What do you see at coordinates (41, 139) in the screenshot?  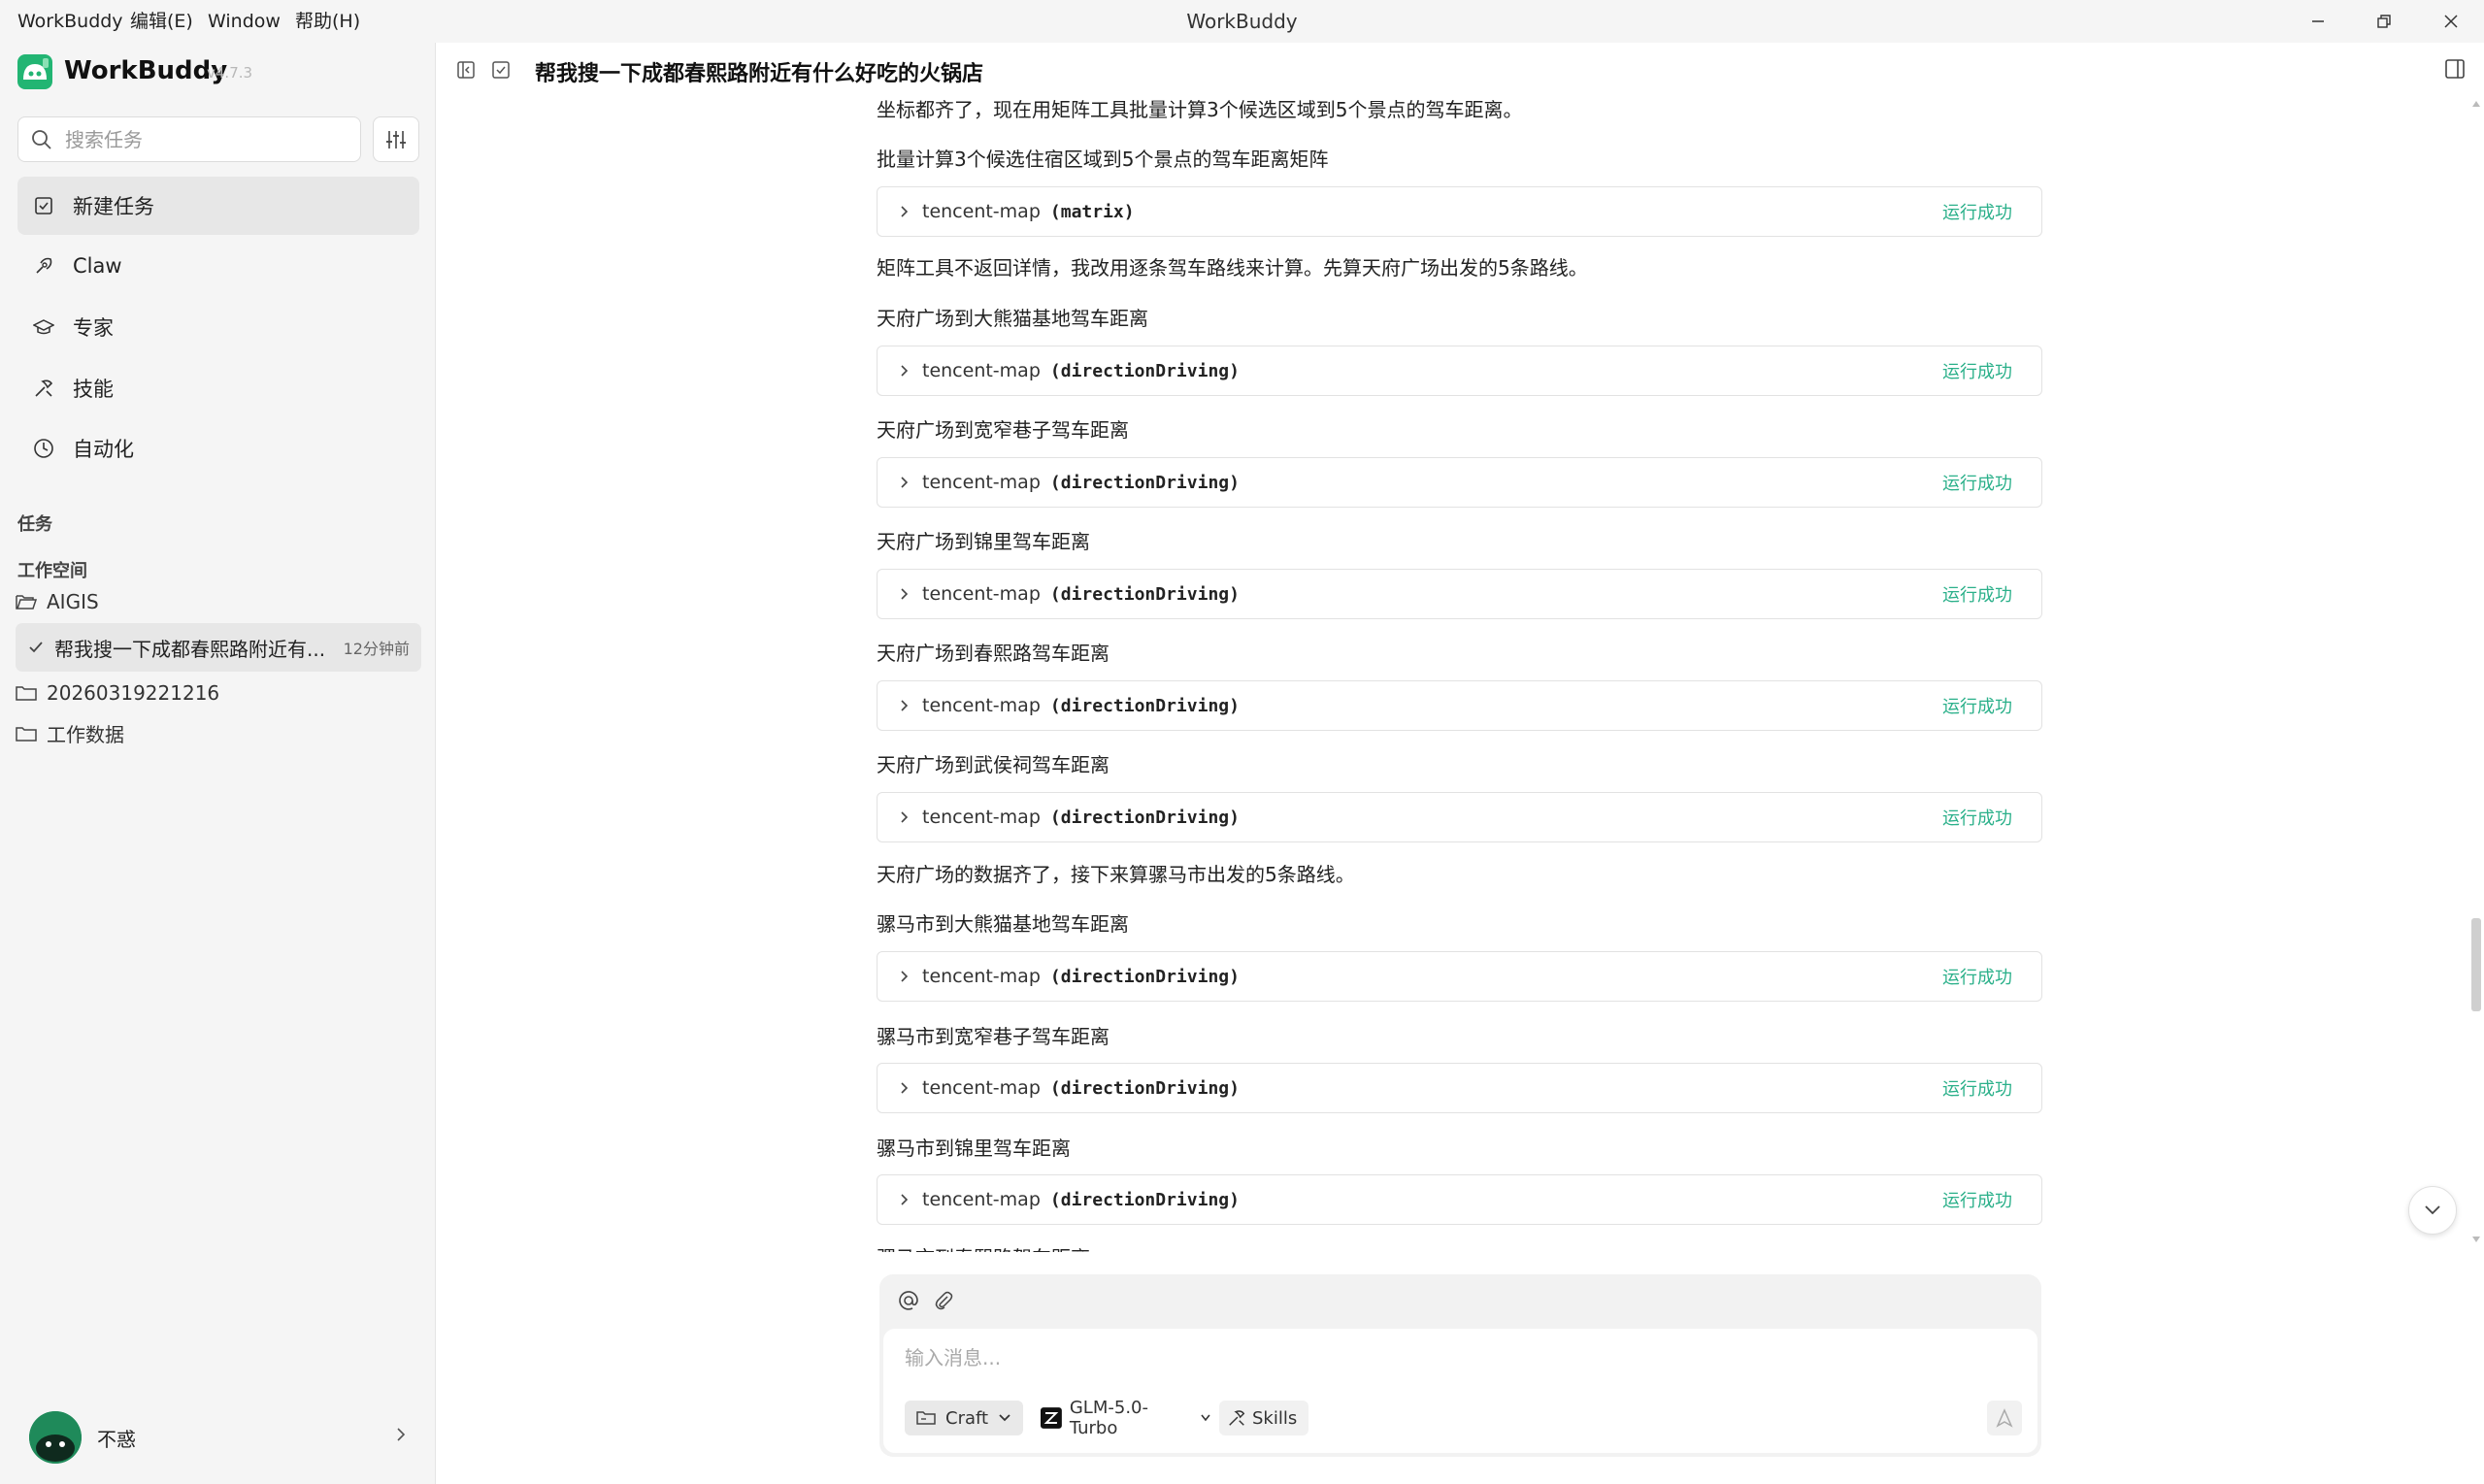 I see `search-icon` at bounding box center [41, 139].